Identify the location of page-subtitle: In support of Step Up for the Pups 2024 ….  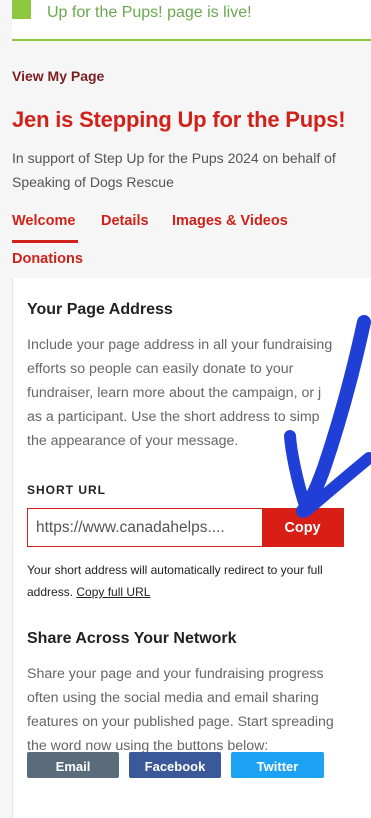
(174, 170).